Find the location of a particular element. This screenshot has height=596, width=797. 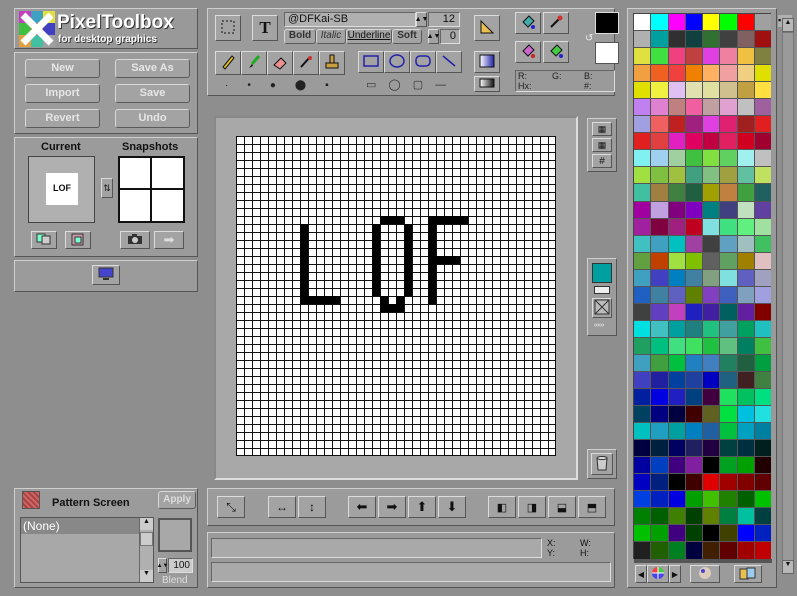

pattern-apply-button: Apply is located at coordinates (177, 500).